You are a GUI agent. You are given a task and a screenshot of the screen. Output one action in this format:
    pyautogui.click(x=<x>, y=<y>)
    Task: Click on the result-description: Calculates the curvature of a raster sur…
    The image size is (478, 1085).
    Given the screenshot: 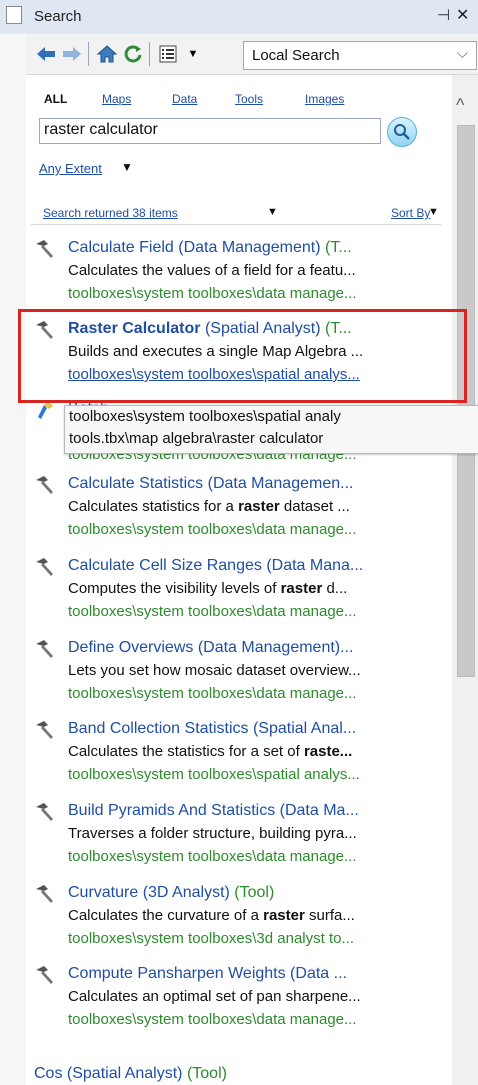 What is the action you would take?
    pyautogui.click(x=211, y=915)
    